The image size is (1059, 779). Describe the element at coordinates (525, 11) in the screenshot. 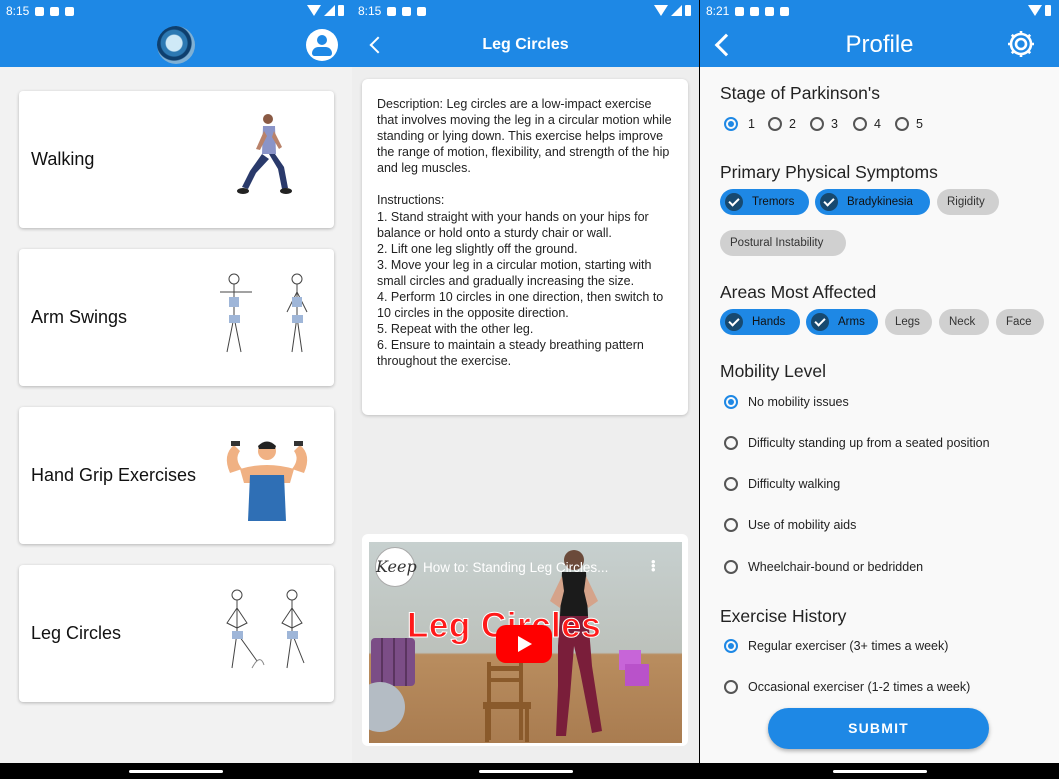

I see `status-bar: 8:15` at that location.